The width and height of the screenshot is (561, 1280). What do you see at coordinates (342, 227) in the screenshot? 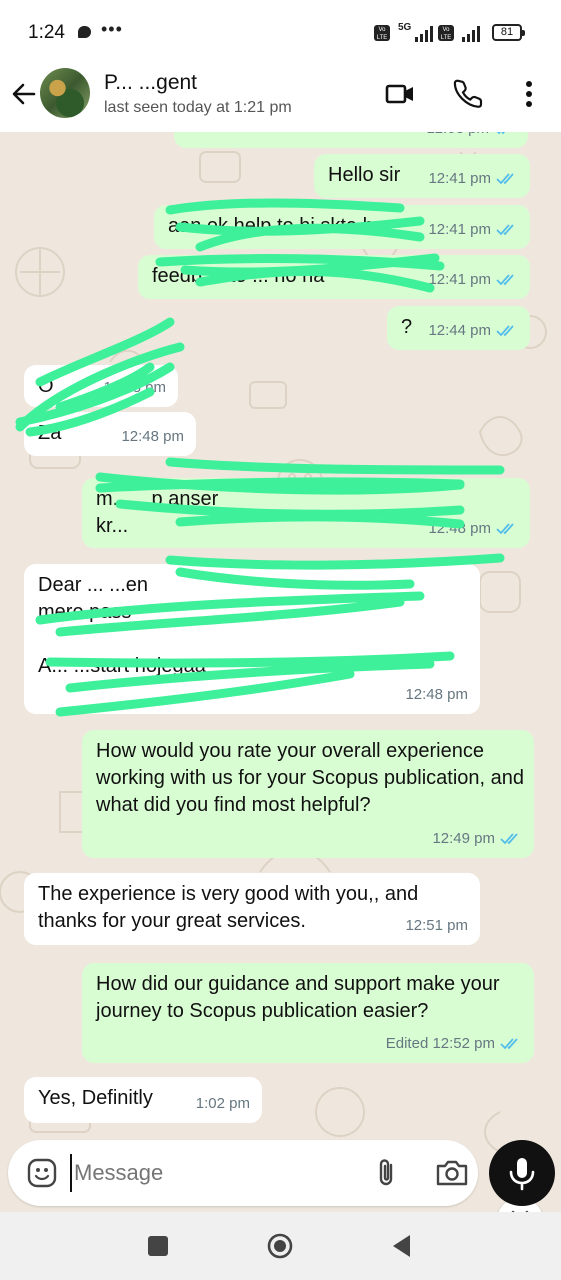
I see `message-outgoing: aan ek help to hi skte h 12:41 pm` at bounding box center [342, 227].